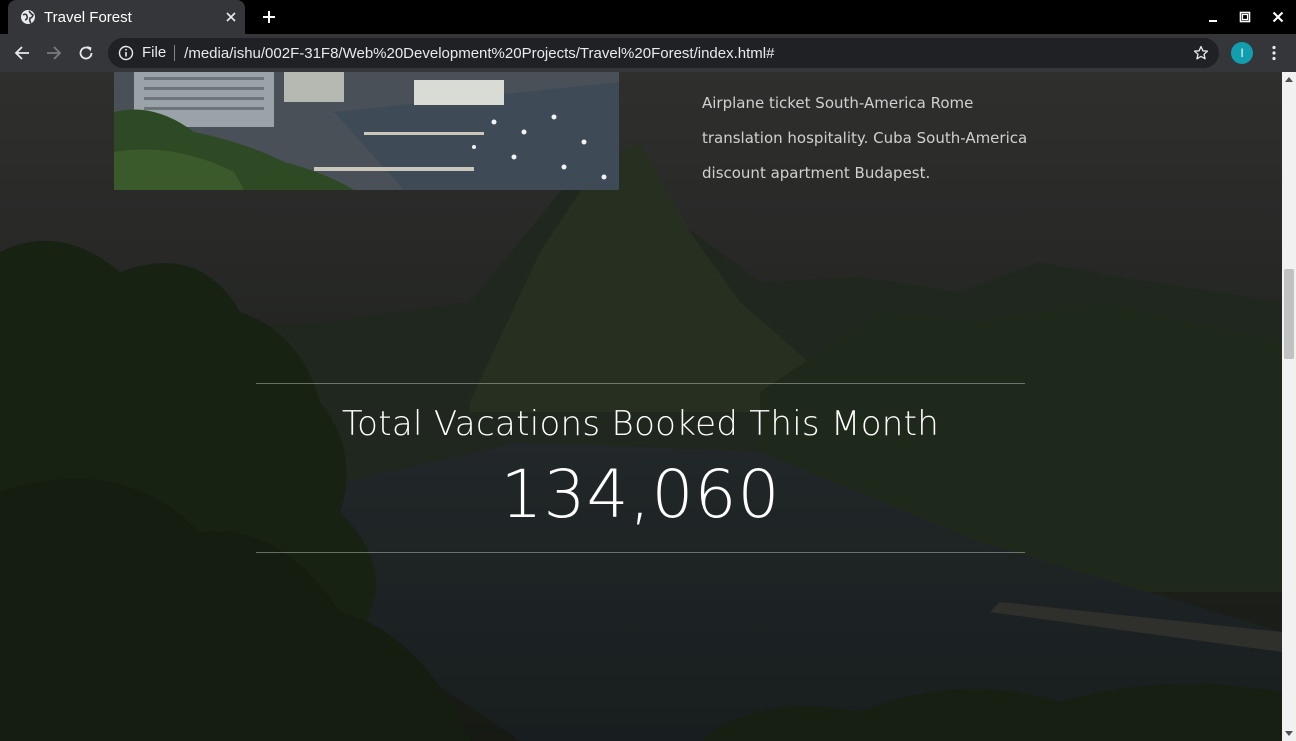  Describe the element at coordinates (640, 424) in the screenshot. I see `stats-heading: Total Vacations Booked This Month` at that location.